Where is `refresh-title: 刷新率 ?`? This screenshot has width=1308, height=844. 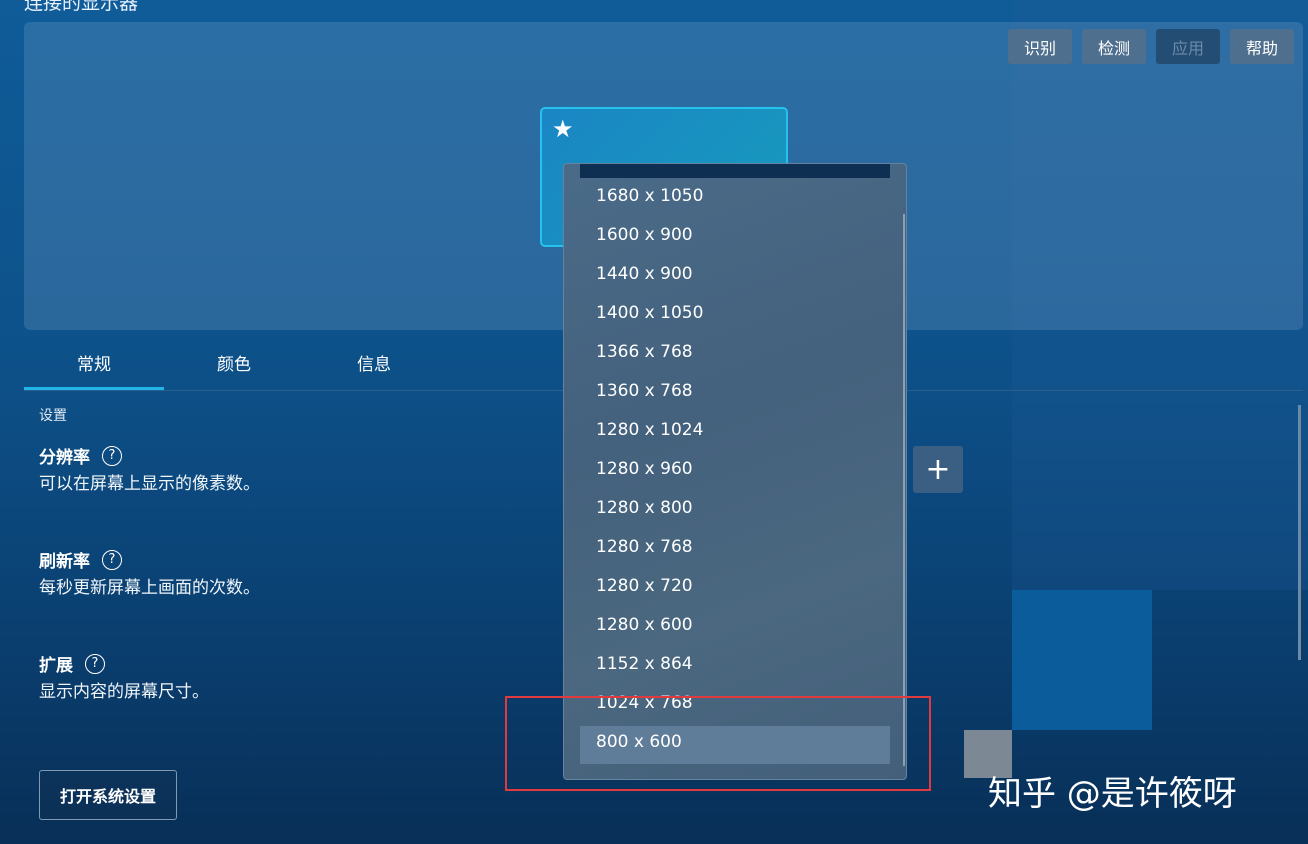 refresh-title: 刷新率 ? is located at coordinates (80, 559).